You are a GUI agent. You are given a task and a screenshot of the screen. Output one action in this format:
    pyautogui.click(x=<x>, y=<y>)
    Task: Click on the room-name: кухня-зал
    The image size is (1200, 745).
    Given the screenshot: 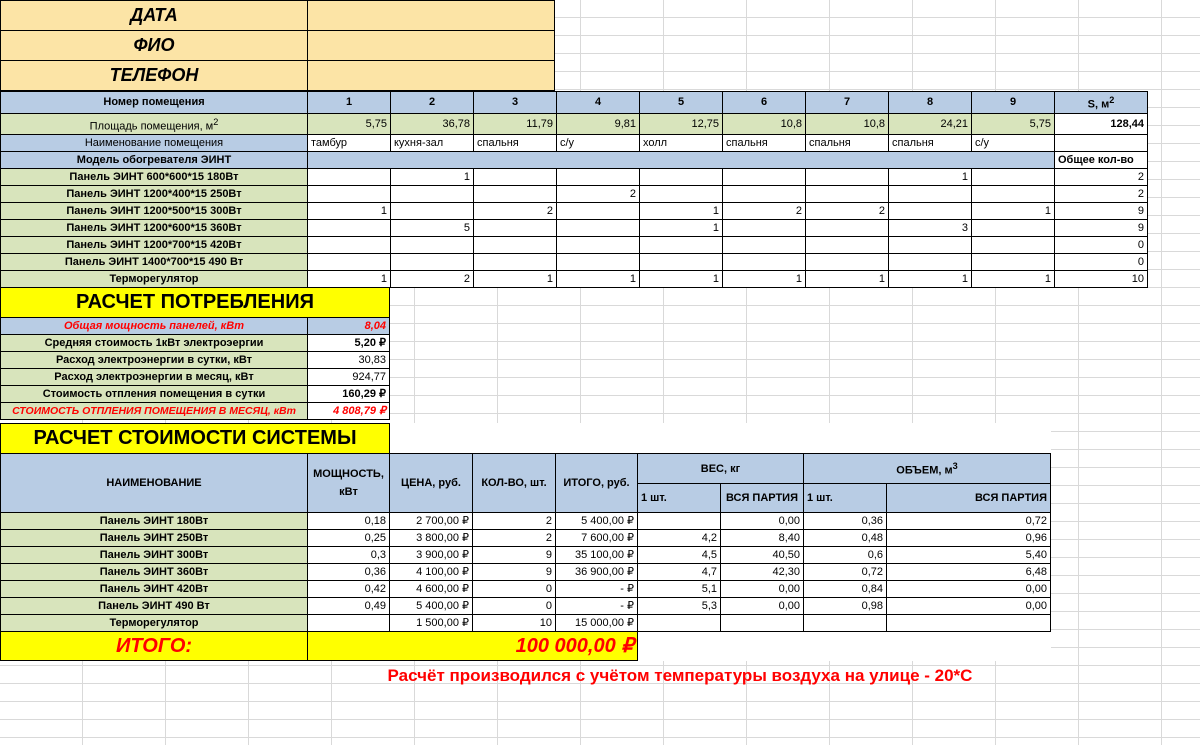 What is the action you would take?
    pyautogui.click(x=432, y=143)
    